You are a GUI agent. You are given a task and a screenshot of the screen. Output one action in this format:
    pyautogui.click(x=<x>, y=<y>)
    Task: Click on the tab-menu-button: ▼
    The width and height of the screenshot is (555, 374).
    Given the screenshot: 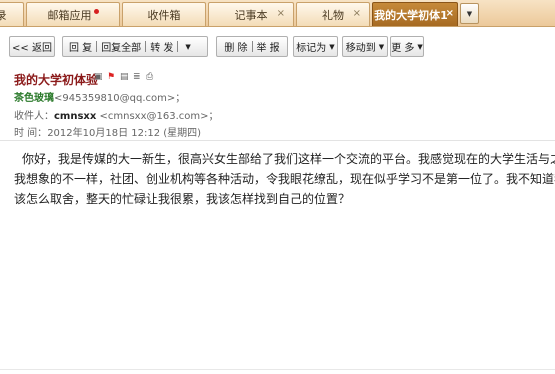 What is the action you would take?
    pyautogui.click(x=469, y=13)
    